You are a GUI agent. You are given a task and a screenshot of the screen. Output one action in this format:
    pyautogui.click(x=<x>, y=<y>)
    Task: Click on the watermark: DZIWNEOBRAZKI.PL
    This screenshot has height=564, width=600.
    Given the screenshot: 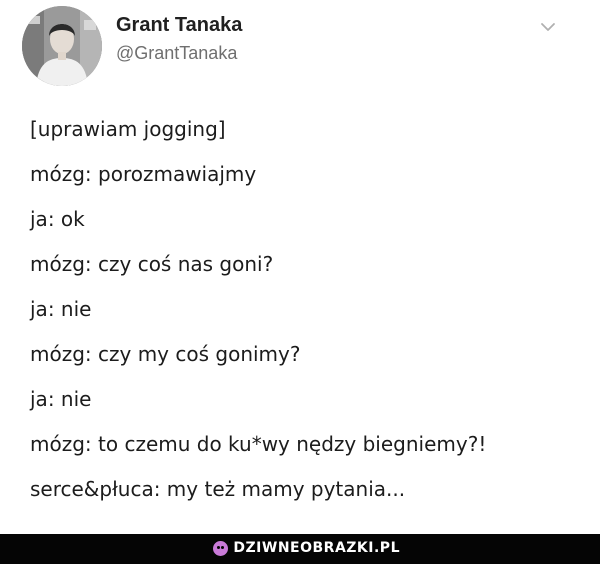 What is the action you would take?
    pyautogui.click(x=306, y=548)
    